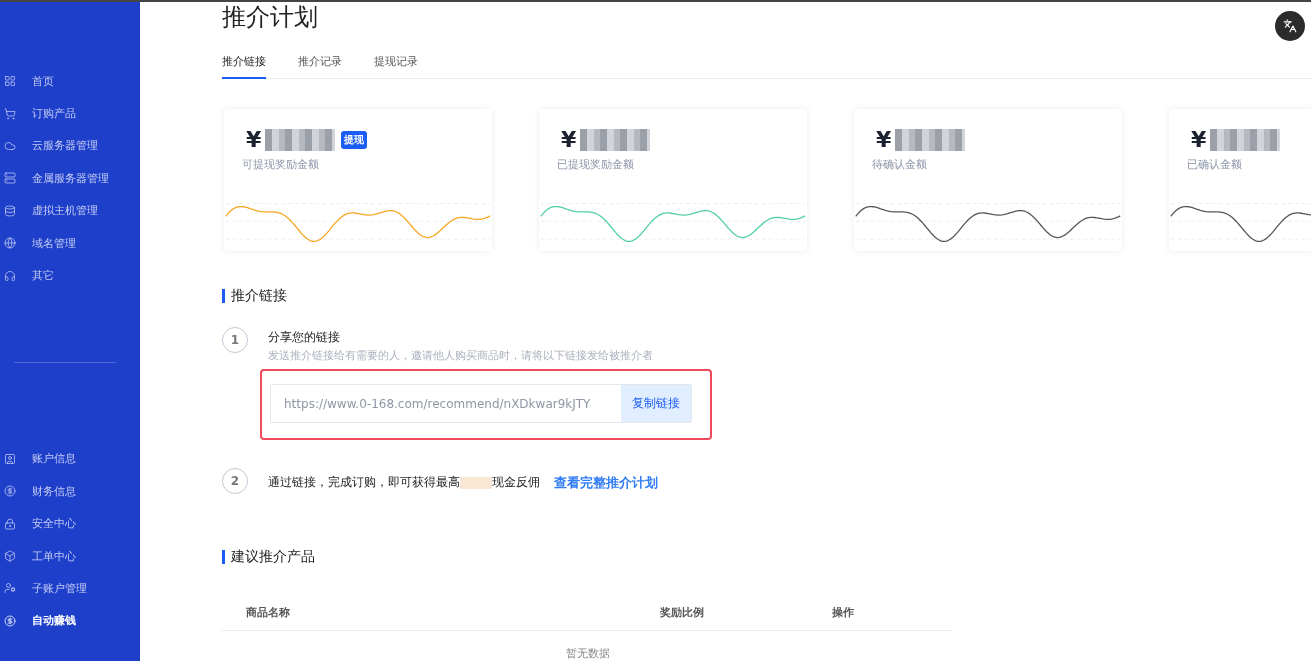 The image size is (1311, 661). I want to click on empty-message: 暂无数据, so click(587, 654).